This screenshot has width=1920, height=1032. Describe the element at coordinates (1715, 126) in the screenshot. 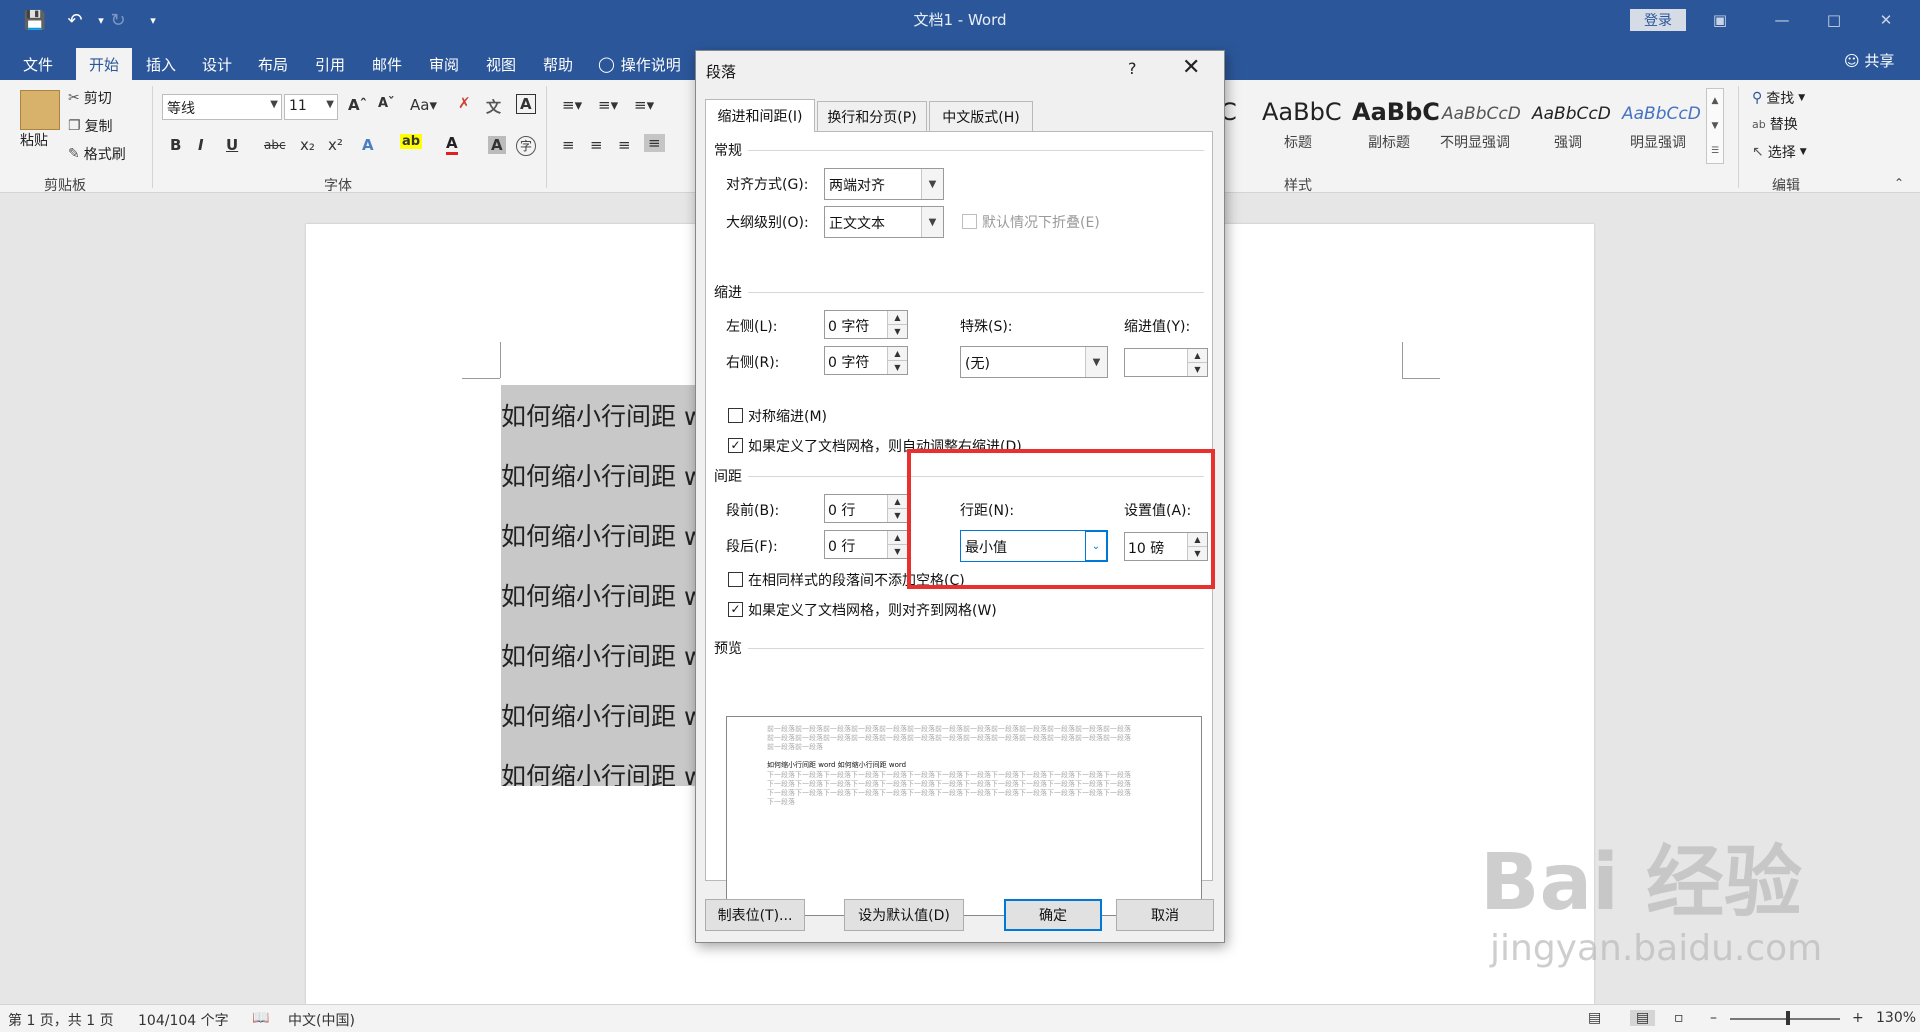

I see `styles-scroll: ▲ ▼ ☰` at that location.